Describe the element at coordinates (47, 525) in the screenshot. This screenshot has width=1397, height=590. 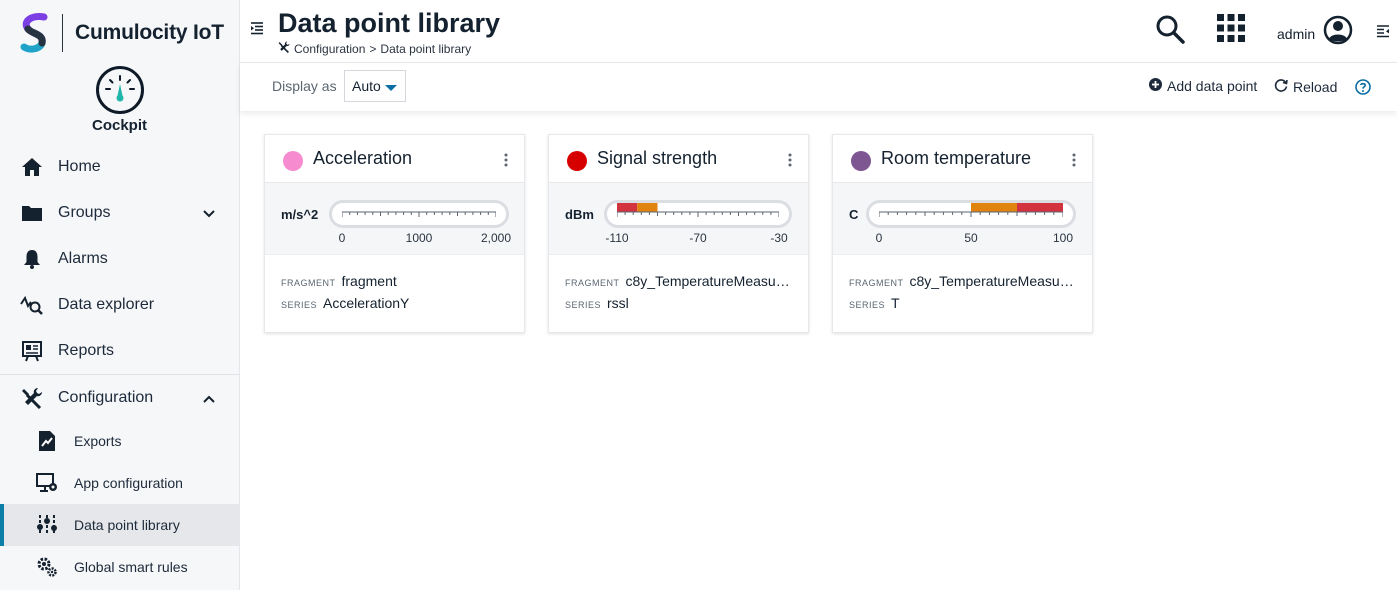
I see `sliders-icon` at that location.